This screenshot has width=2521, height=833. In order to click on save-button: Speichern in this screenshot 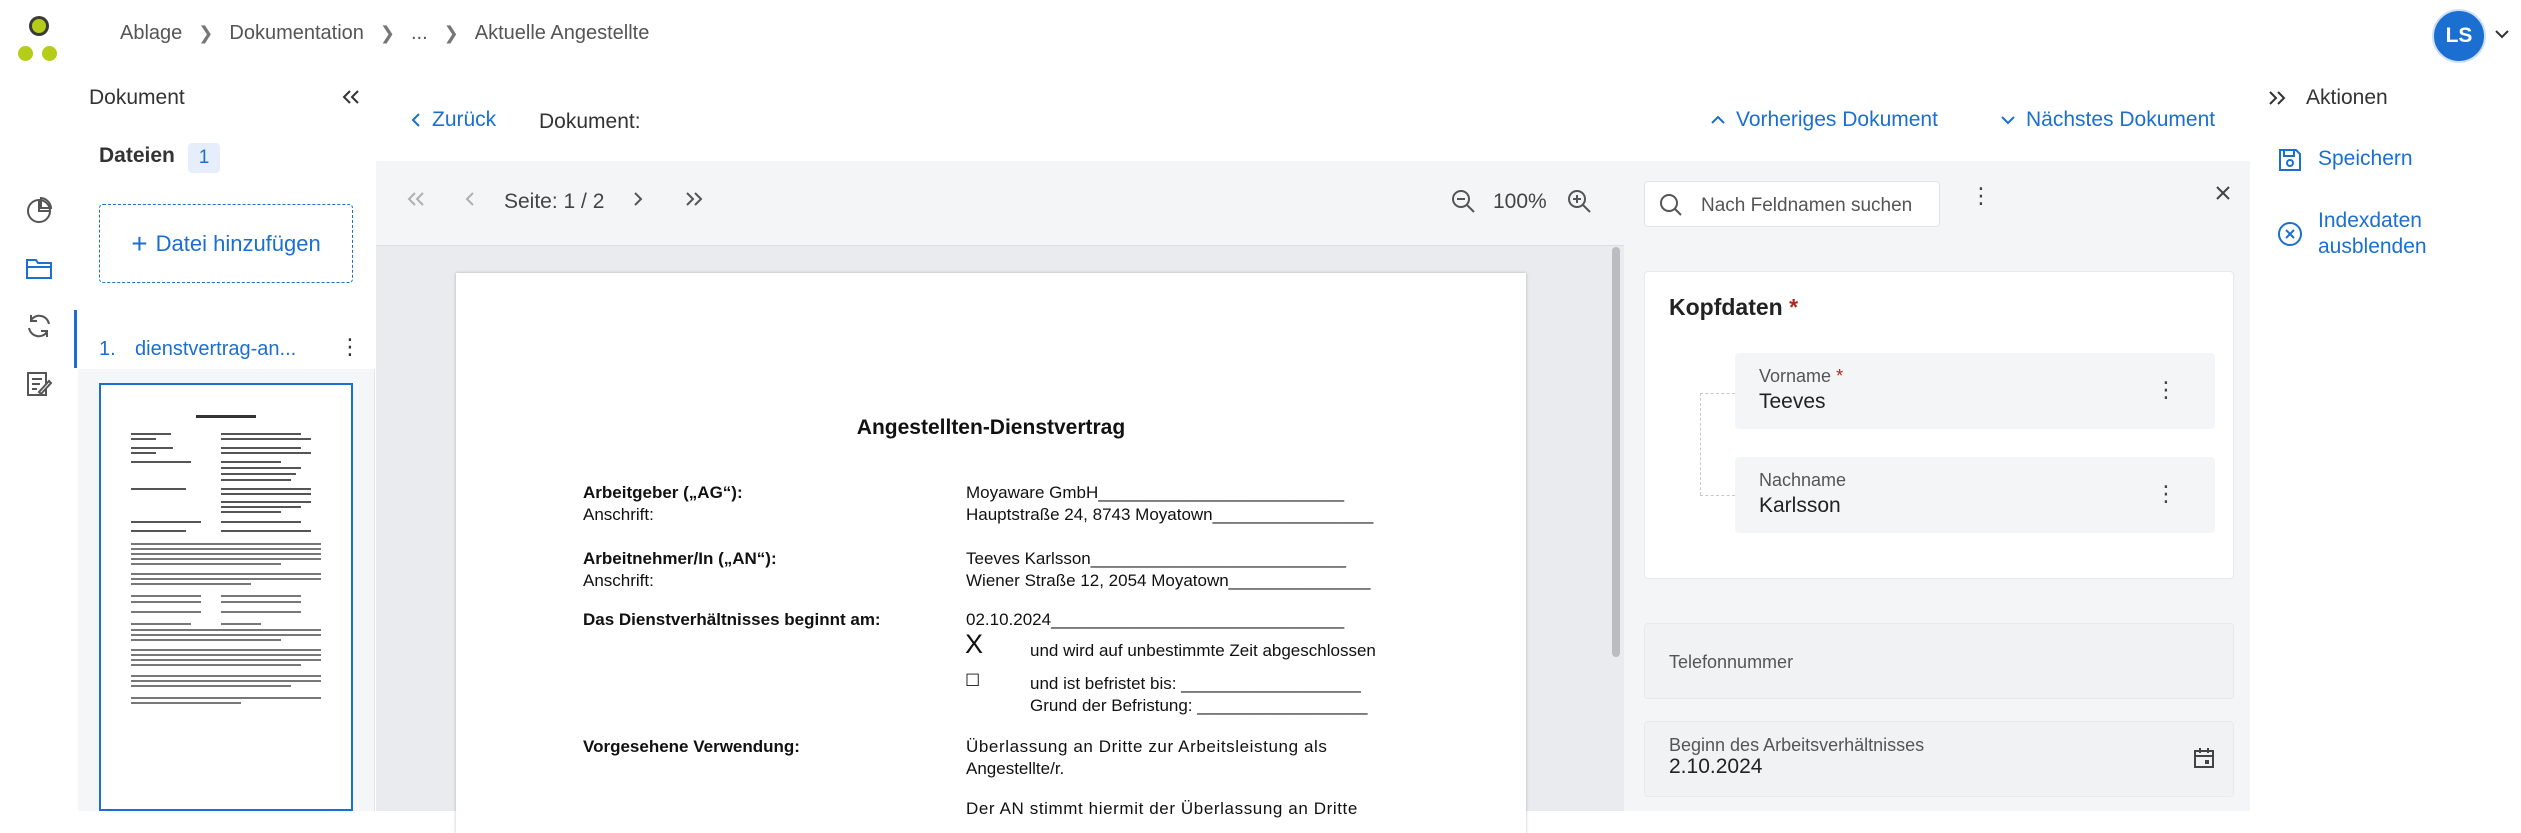, I will do `click(2344, 160)`.